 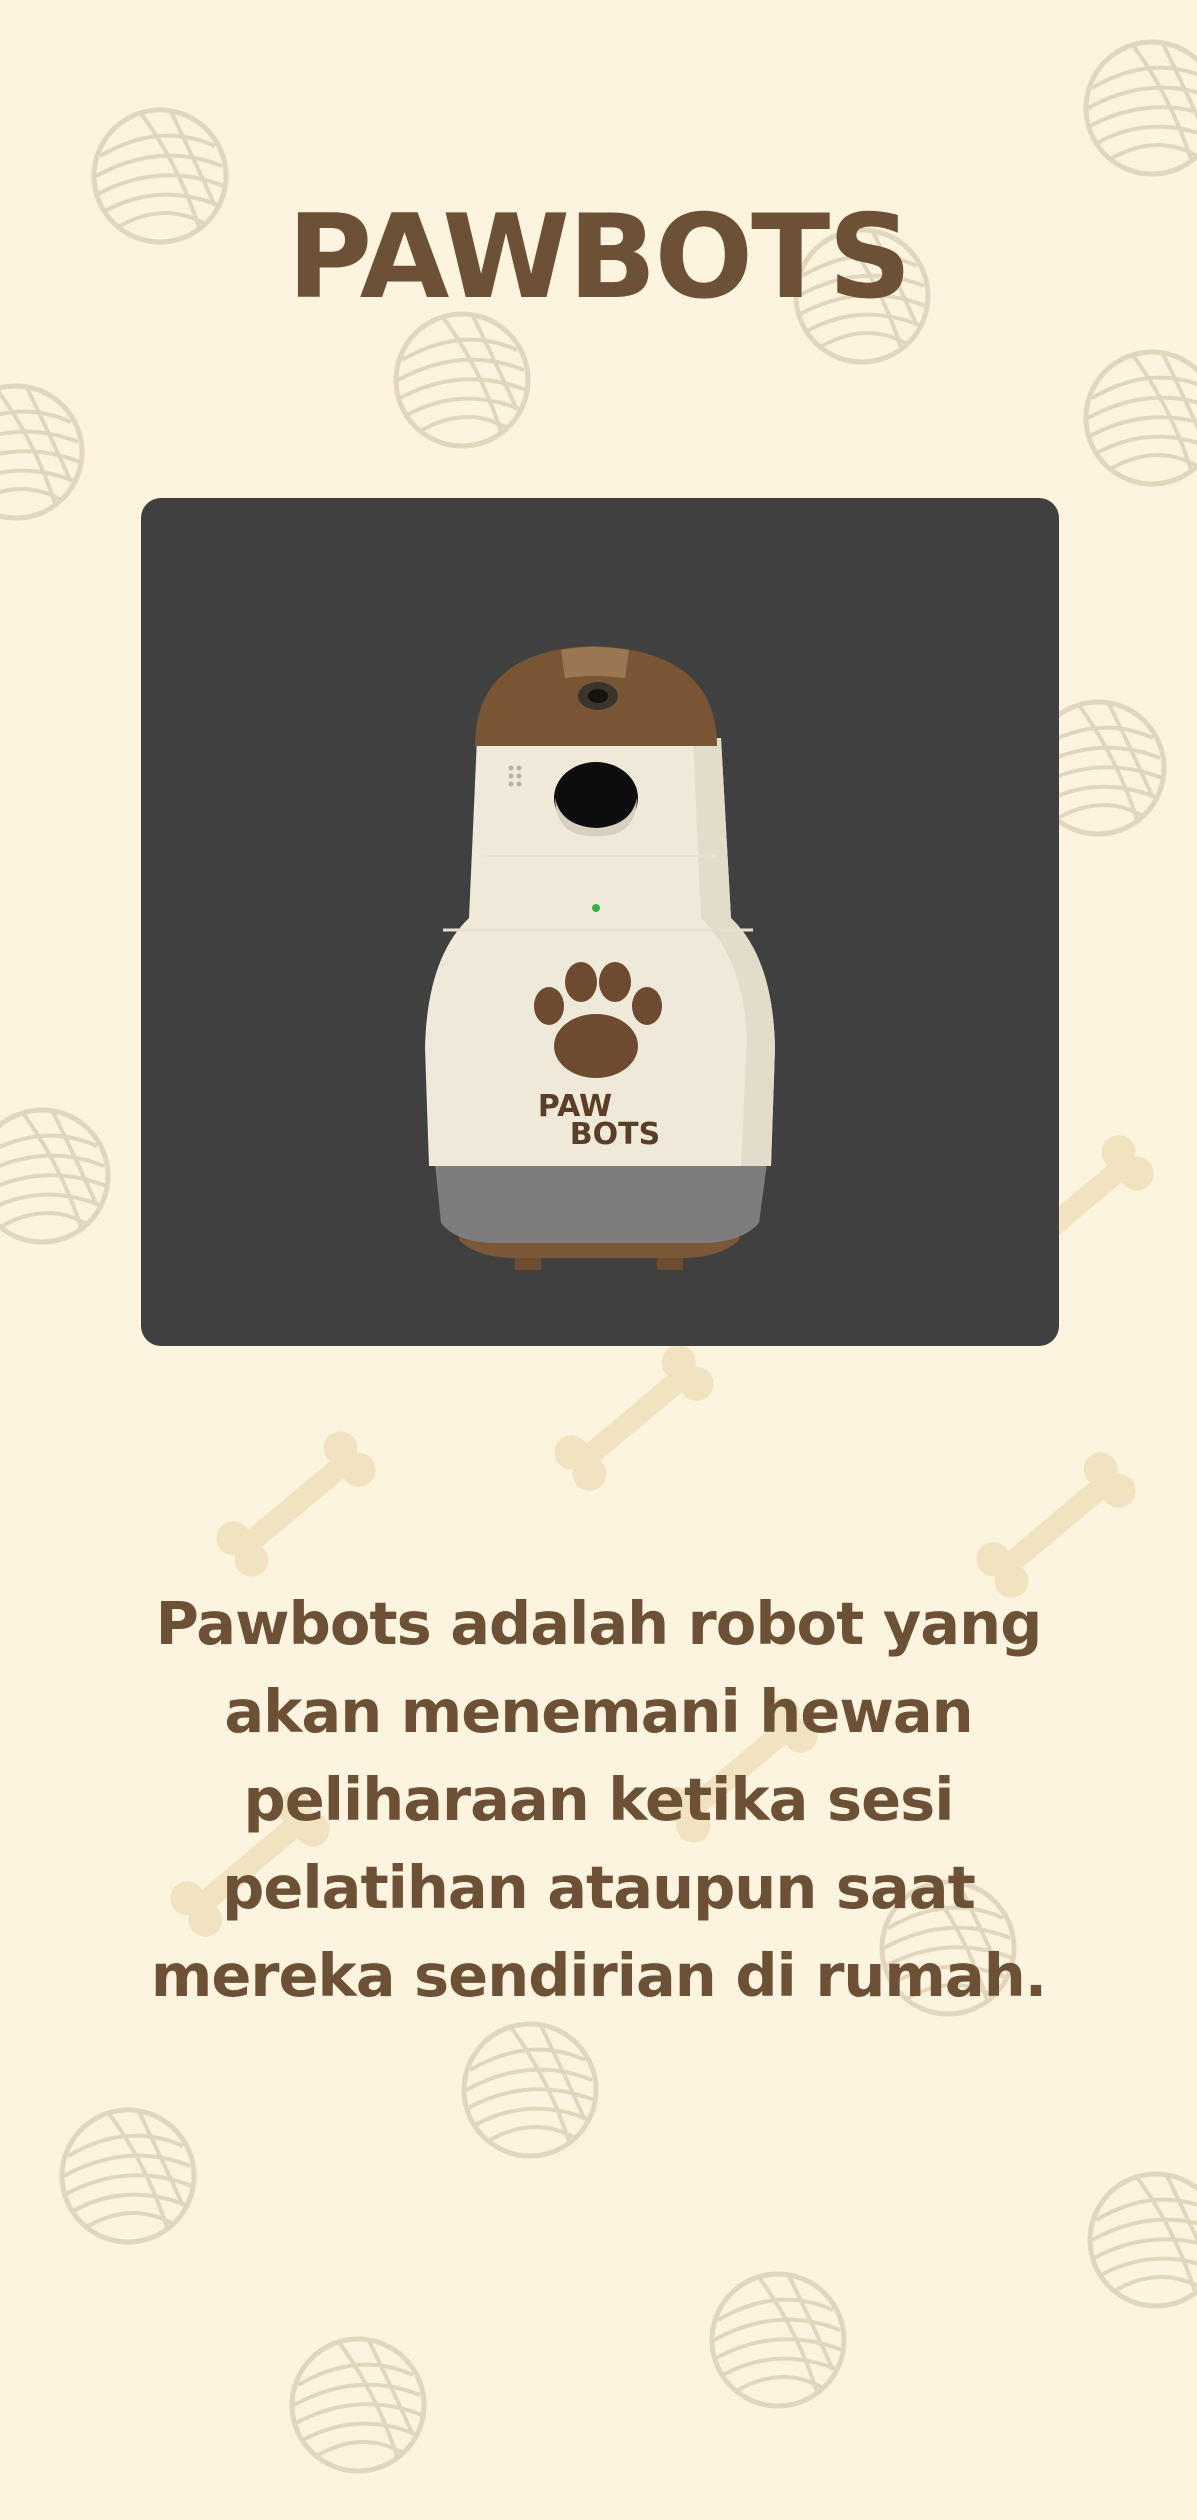 What do you see at coordinates (600, 958) in the screenshot?
I see `pawbots-robot-model: PAW BOTS` at bounding box center [600, 958].